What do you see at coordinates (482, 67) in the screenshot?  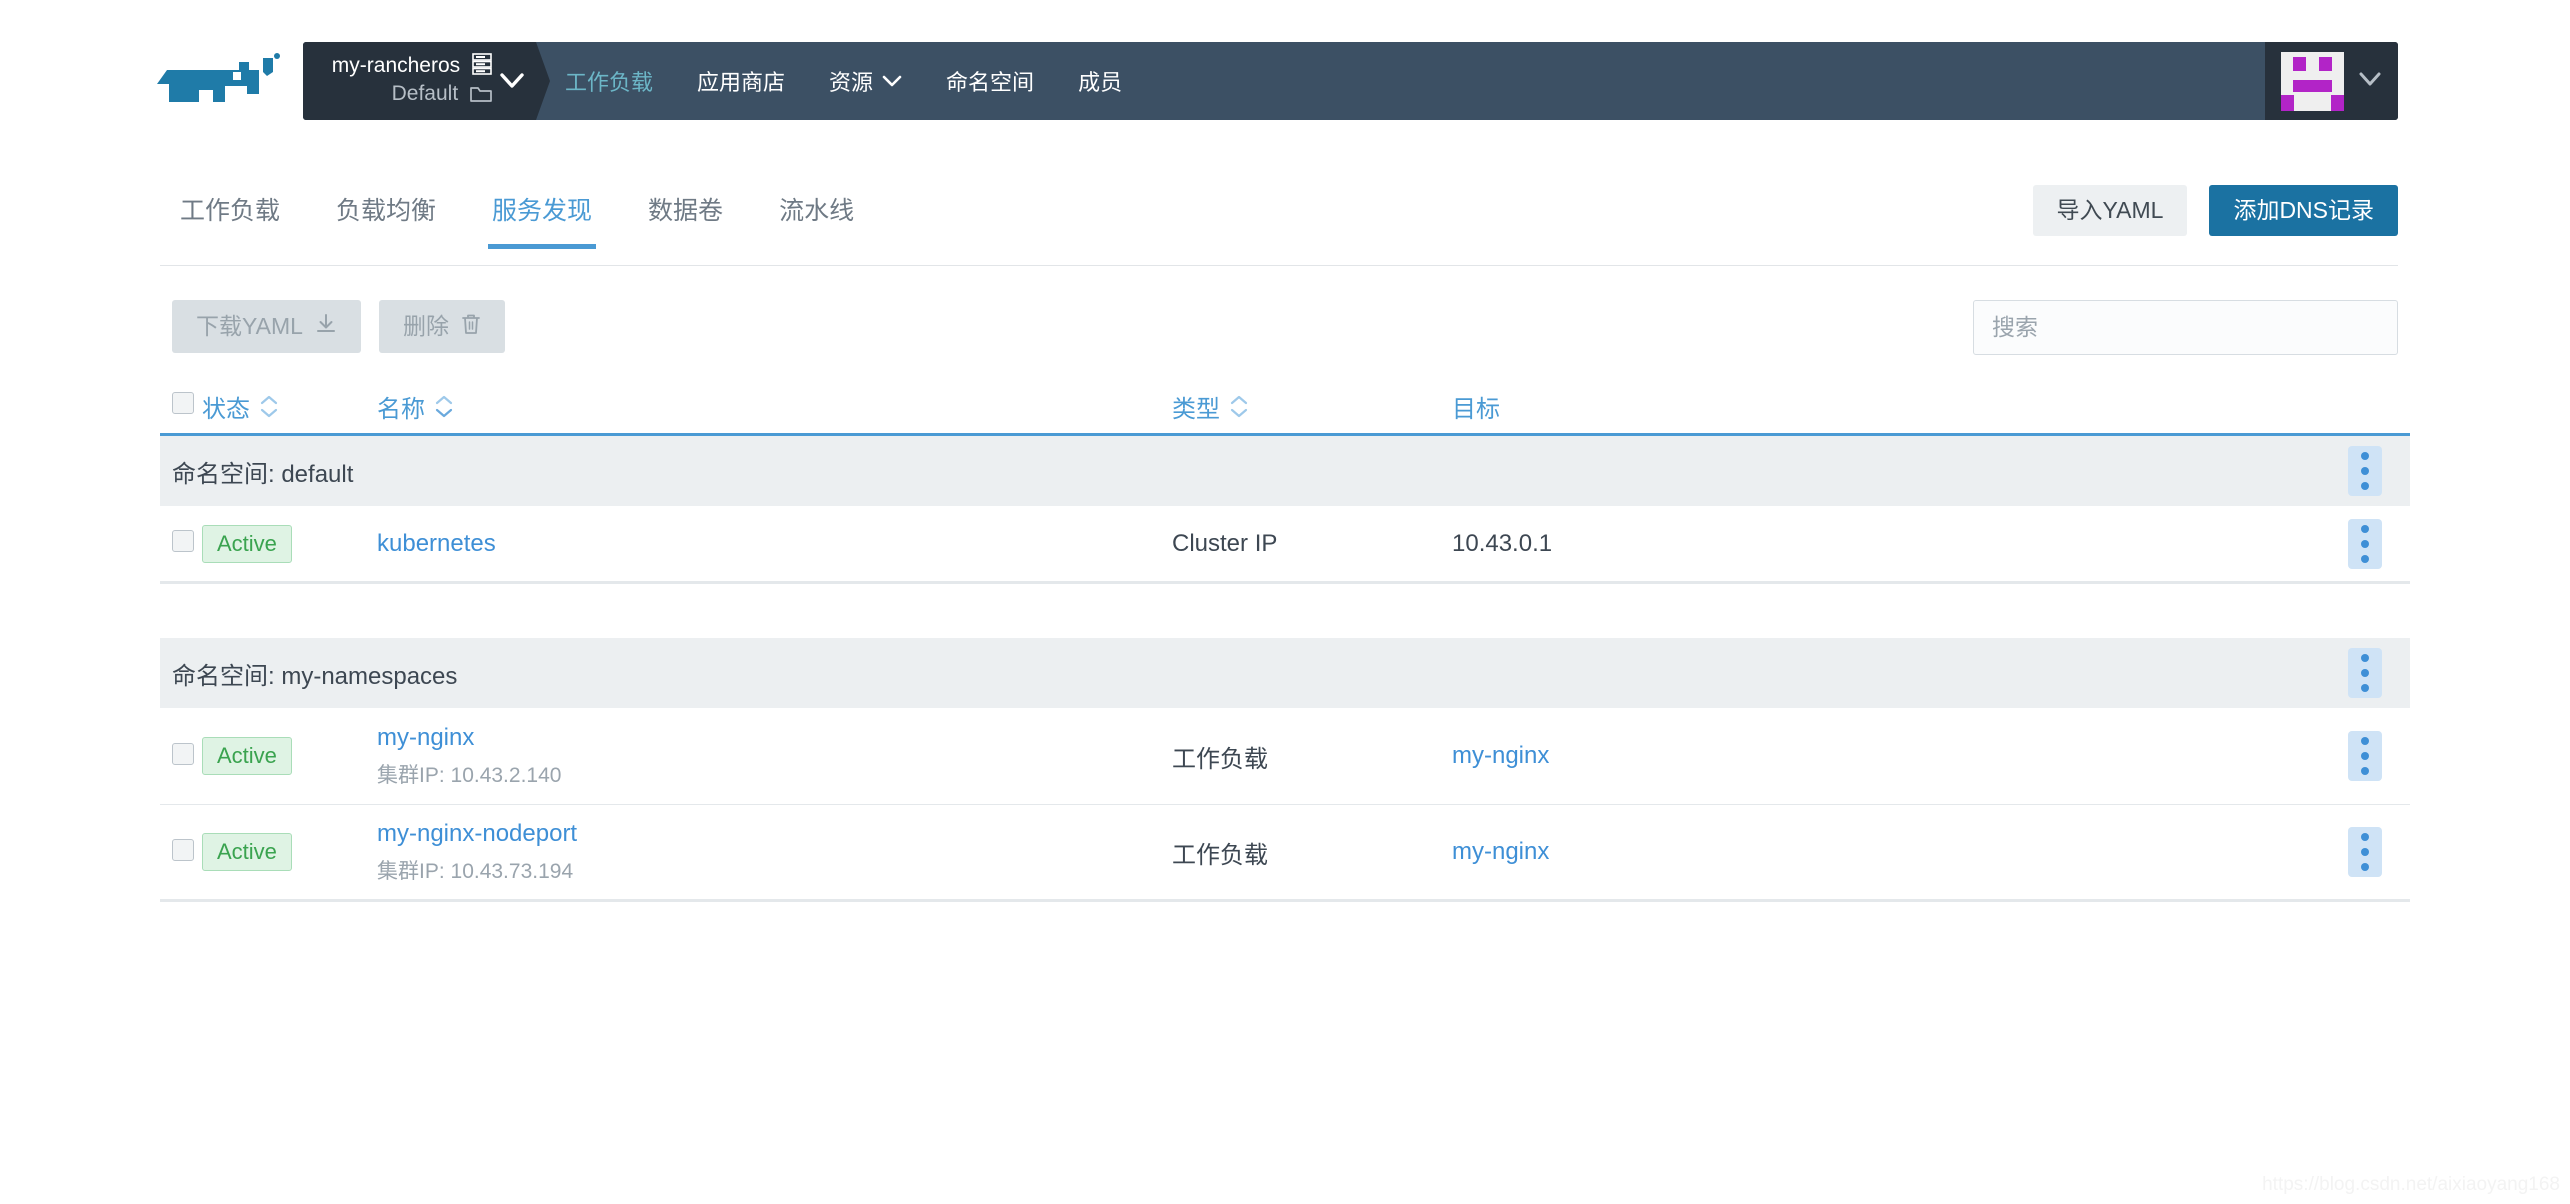 I see `server-icon` at bounding box center [482, 67].